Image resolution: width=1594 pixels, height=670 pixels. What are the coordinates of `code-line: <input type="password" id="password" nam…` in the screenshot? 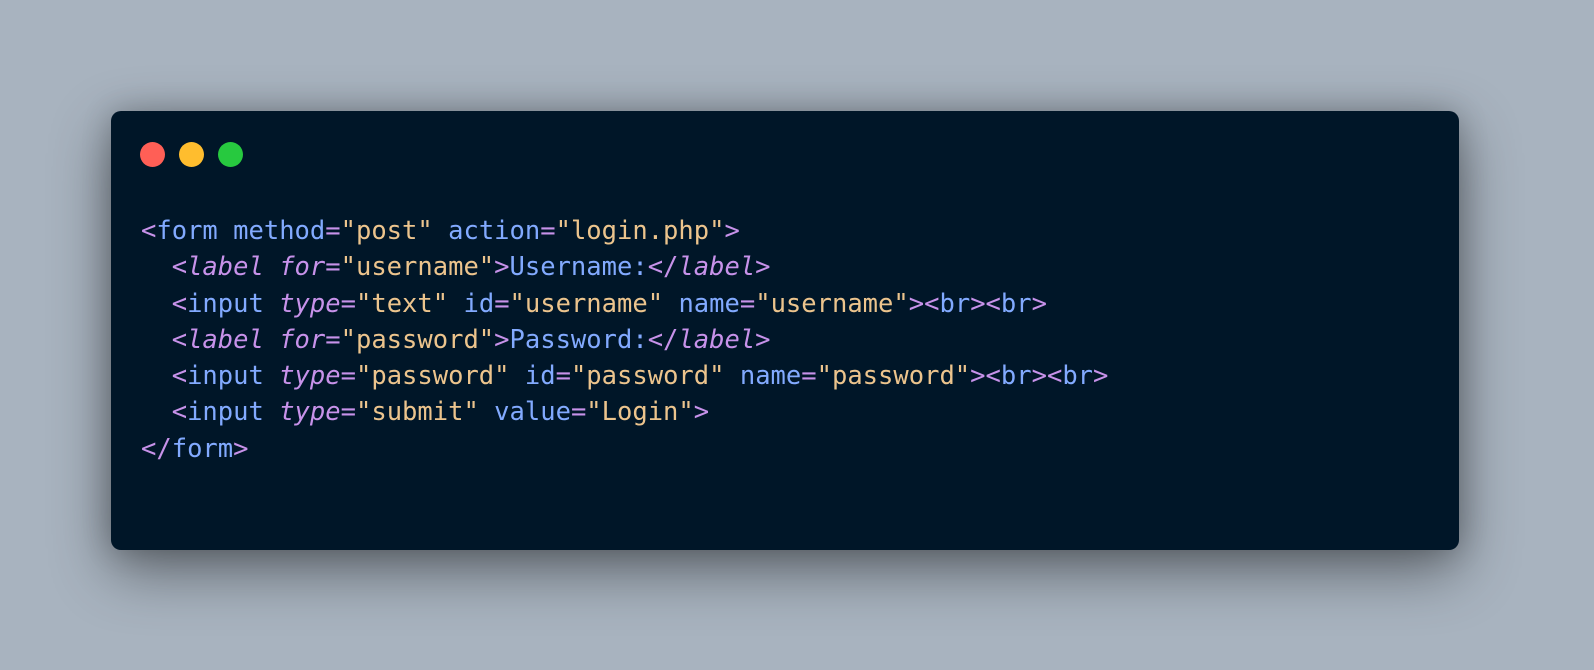 It's located at (625, 376).